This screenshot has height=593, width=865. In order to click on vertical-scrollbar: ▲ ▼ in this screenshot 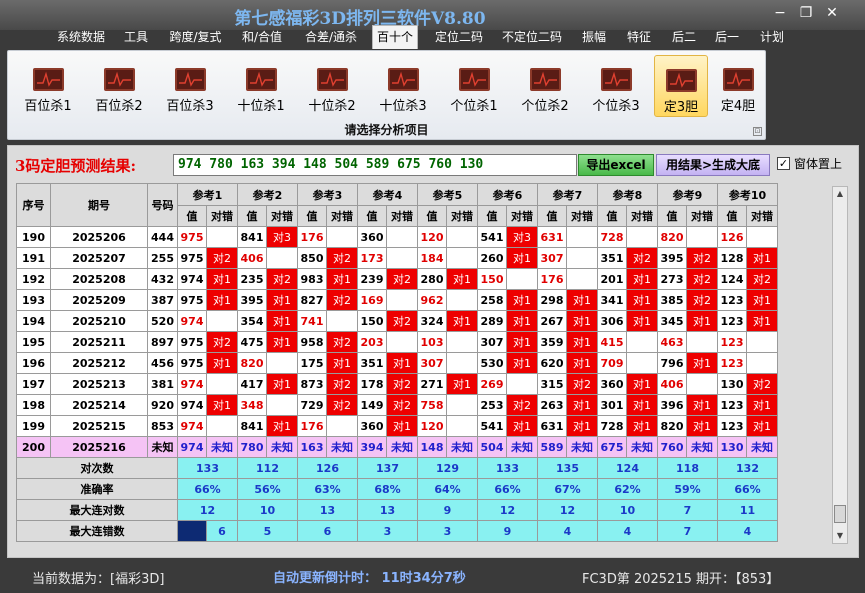, I will do `click(840, 365)`.